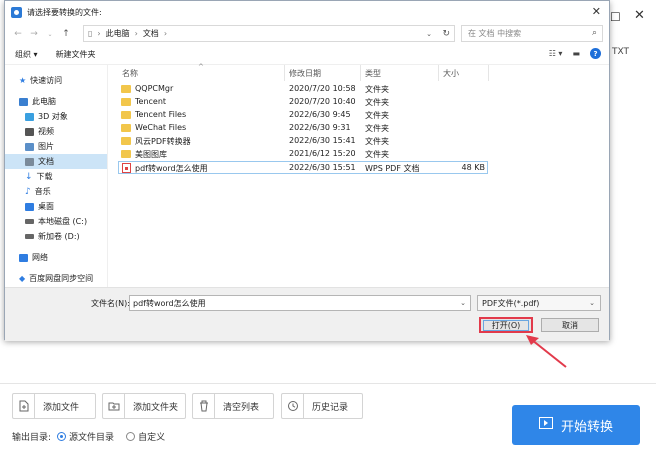 This screenshot has height=455, width=656. Describe the element at coordinates (56, 206) in the screenshot. I see `sidebar-item-desktop: 桌面` at that location.